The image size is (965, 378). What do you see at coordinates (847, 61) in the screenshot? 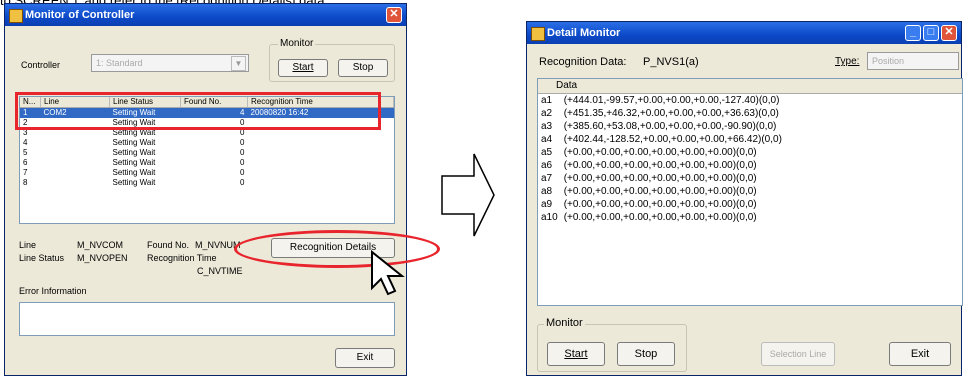
I see `type-label: Type:` at bounding box center [847, 61].